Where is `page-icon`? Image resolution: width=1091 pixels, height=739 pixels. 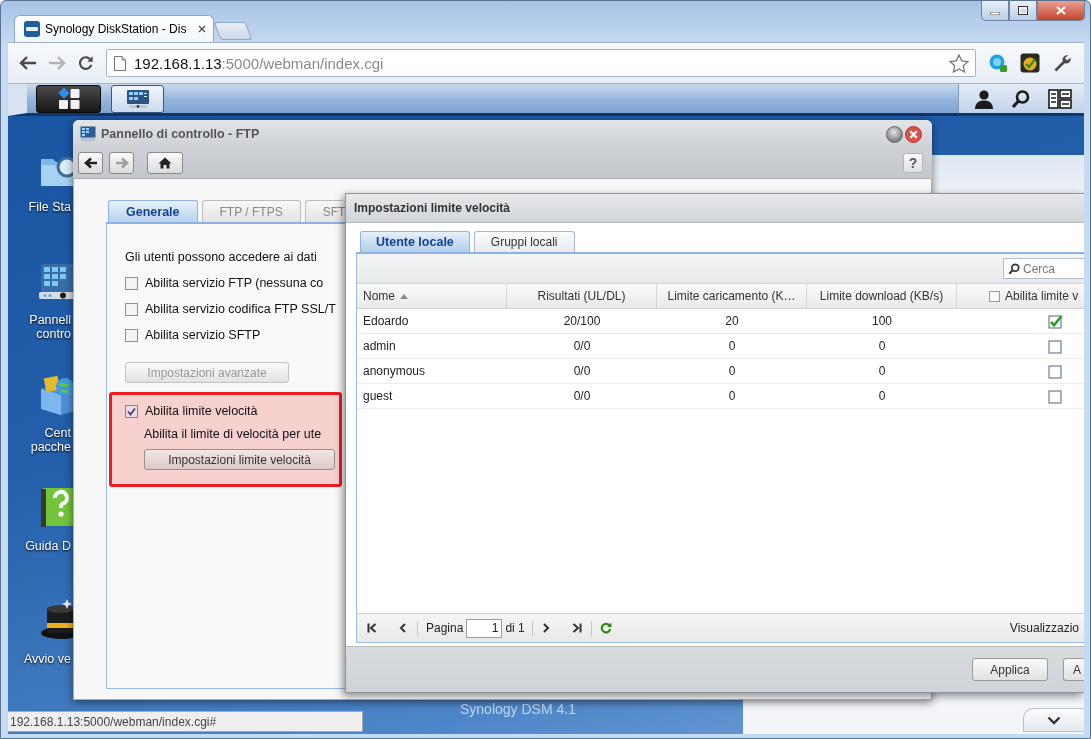 page-icon is located at coordinates (120, 63).